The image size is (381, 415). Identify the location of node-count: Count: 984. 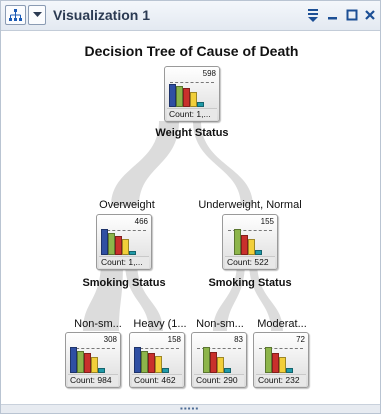
(93, 380).